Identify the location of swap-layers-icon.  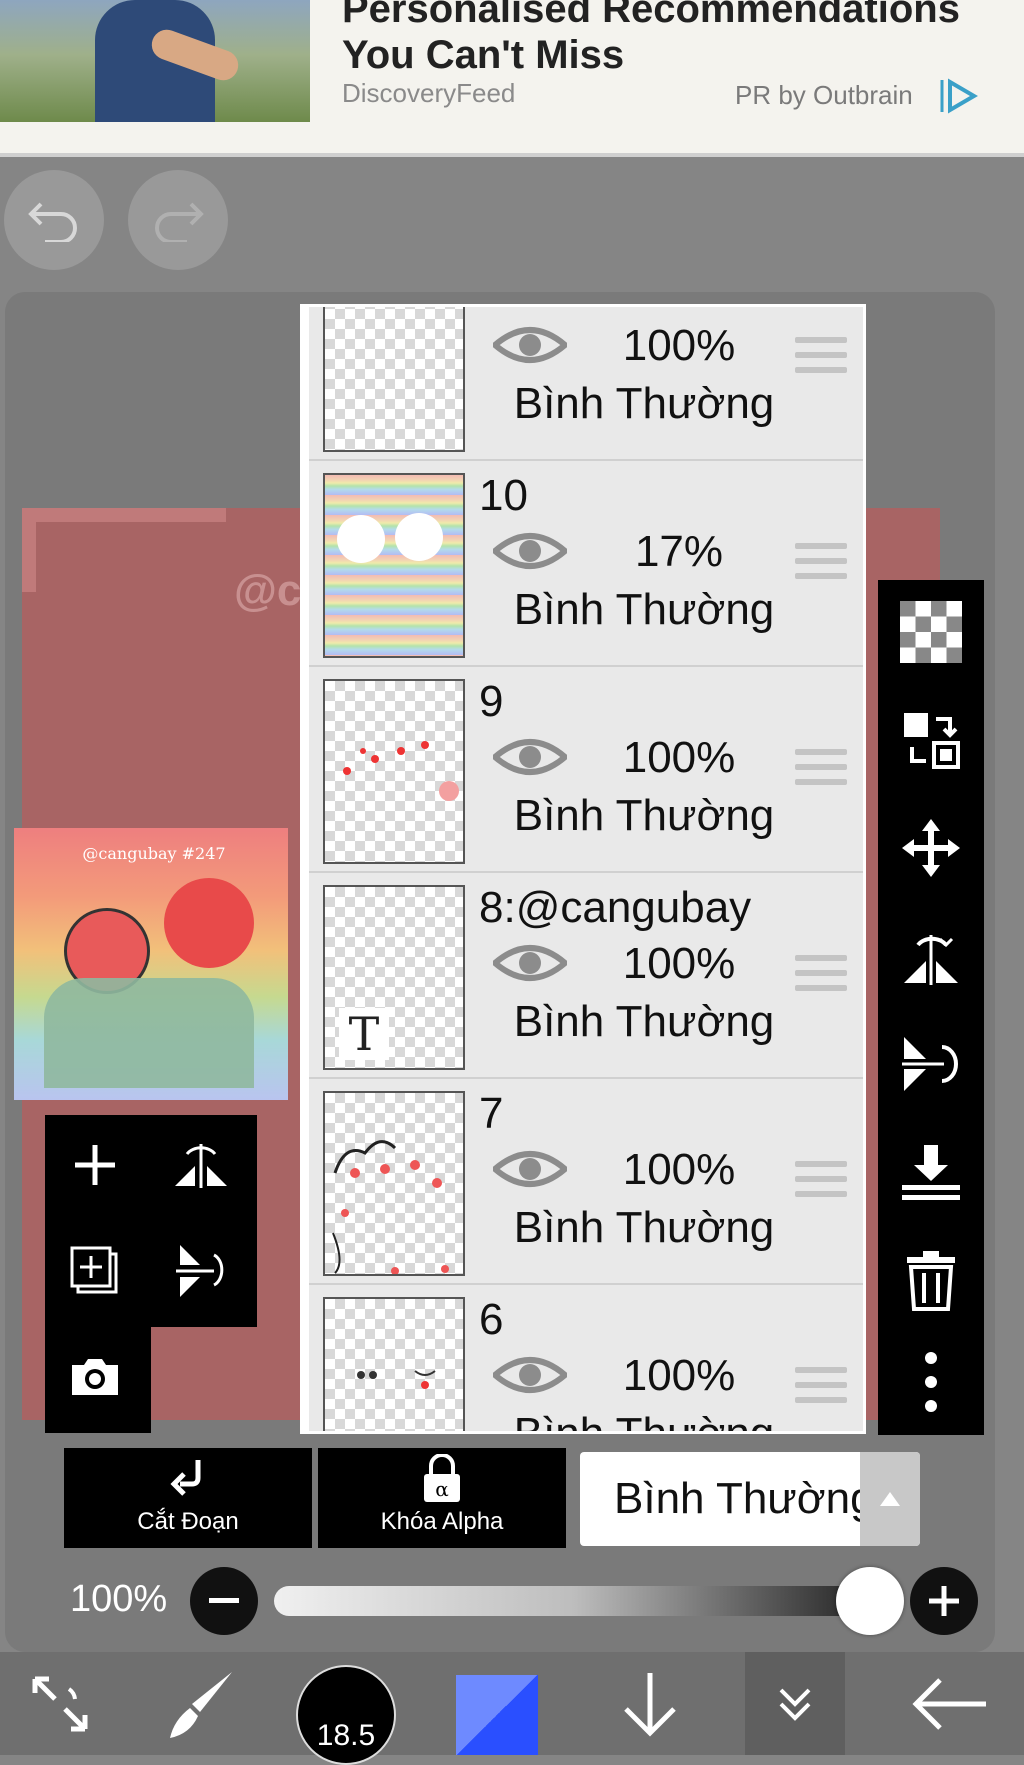
(932, 741).